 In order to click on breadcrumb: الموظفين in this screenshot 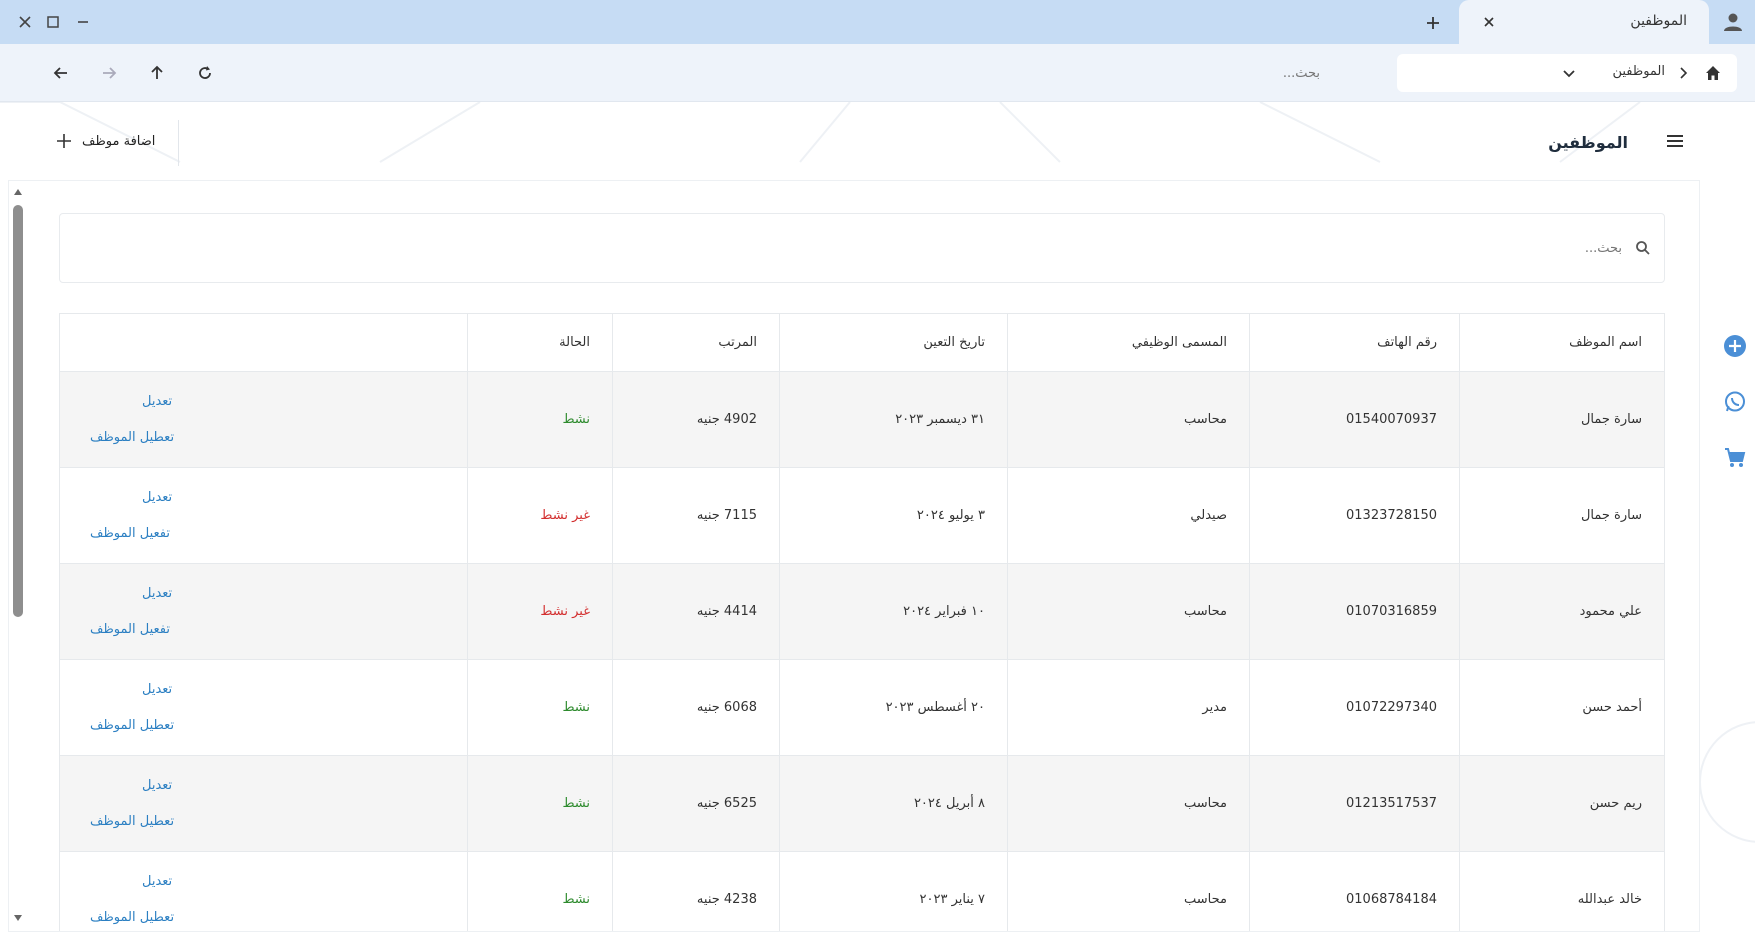, I will do `click(1567, 73)`.